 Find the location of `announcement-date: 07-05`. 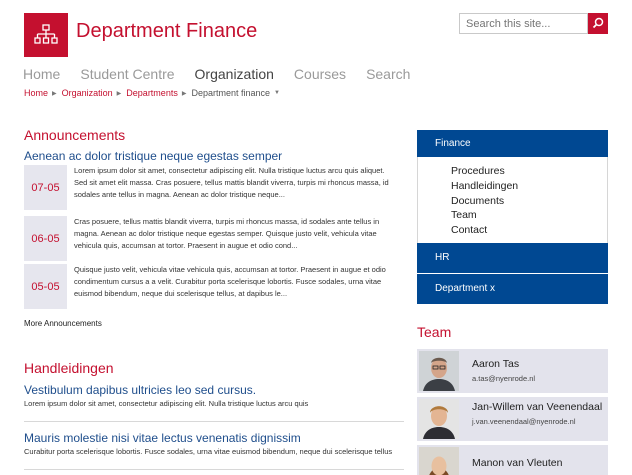

announcement-date: 07-05 is located at coordinates (45, 187).